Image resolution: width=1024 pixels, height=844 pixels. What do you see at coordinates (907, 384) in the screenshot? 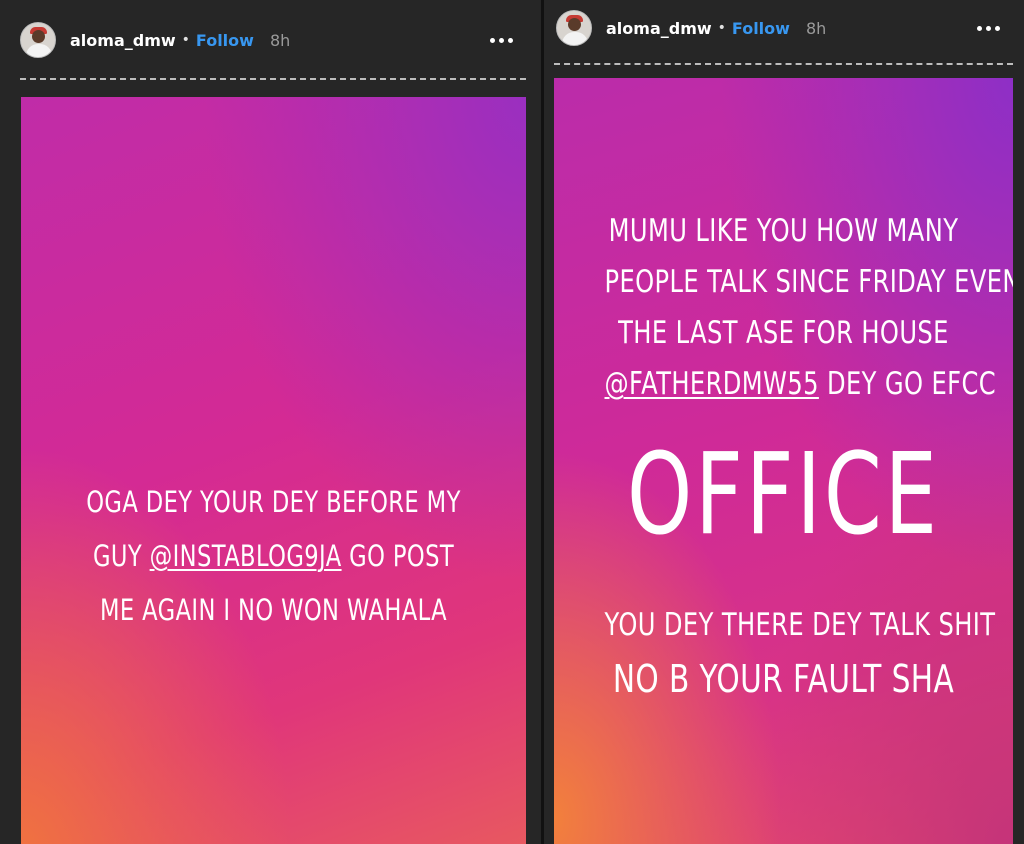
I see `caption-text: DEY GO EFCC` at bounding box center [907, 384].